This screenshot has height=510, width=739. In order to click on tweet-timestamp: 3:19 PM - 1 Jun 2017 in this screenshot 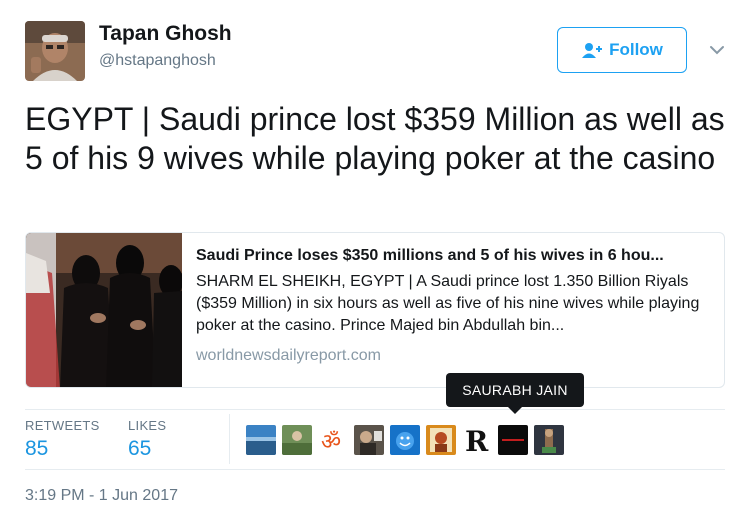, I will do `click(101, 496)`.